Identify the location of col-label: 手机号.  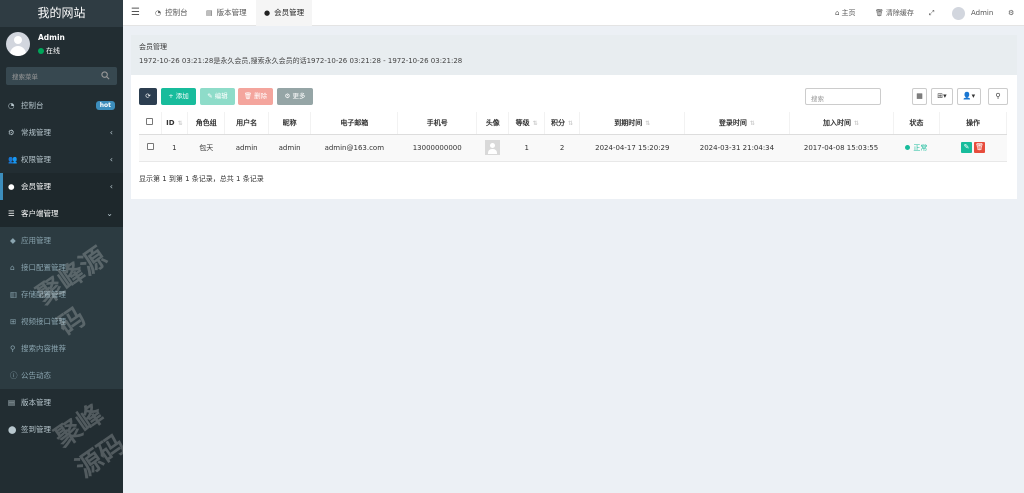
(437, 122).